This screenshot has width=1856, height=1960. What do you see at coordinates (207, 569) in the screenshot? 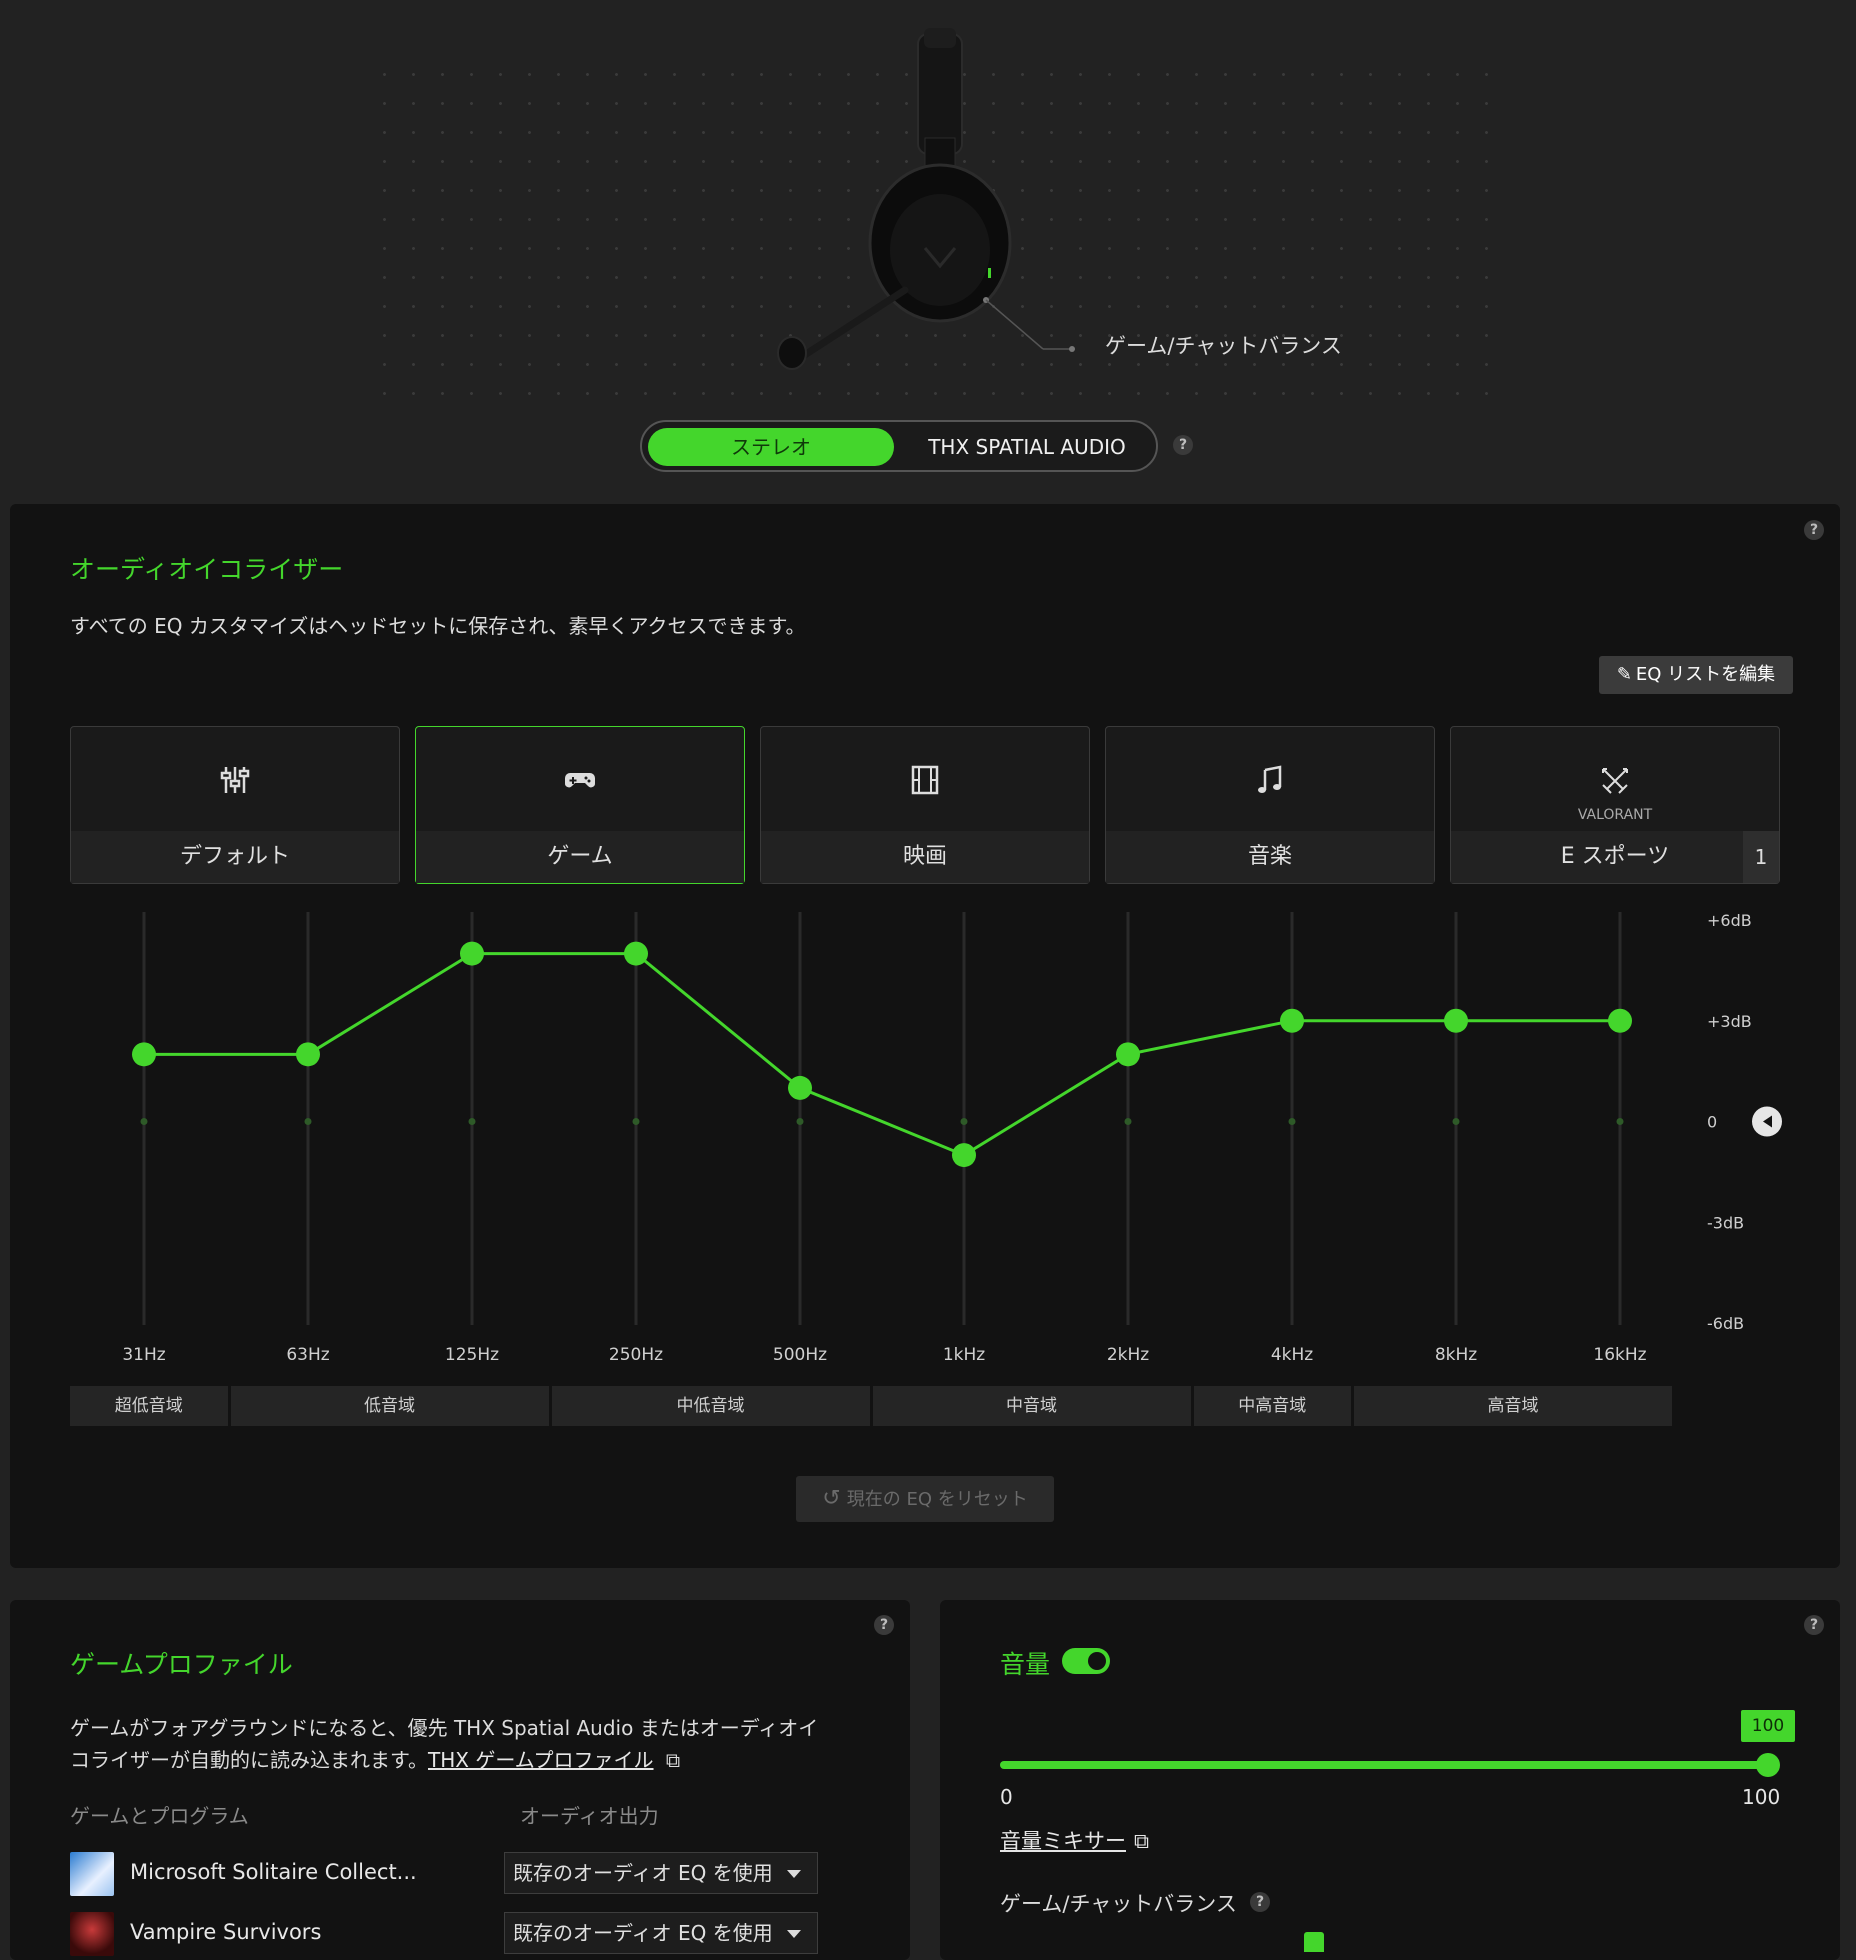
I see `equalizer-title: オーディオイコライザー` at bounding box center [207, 569].